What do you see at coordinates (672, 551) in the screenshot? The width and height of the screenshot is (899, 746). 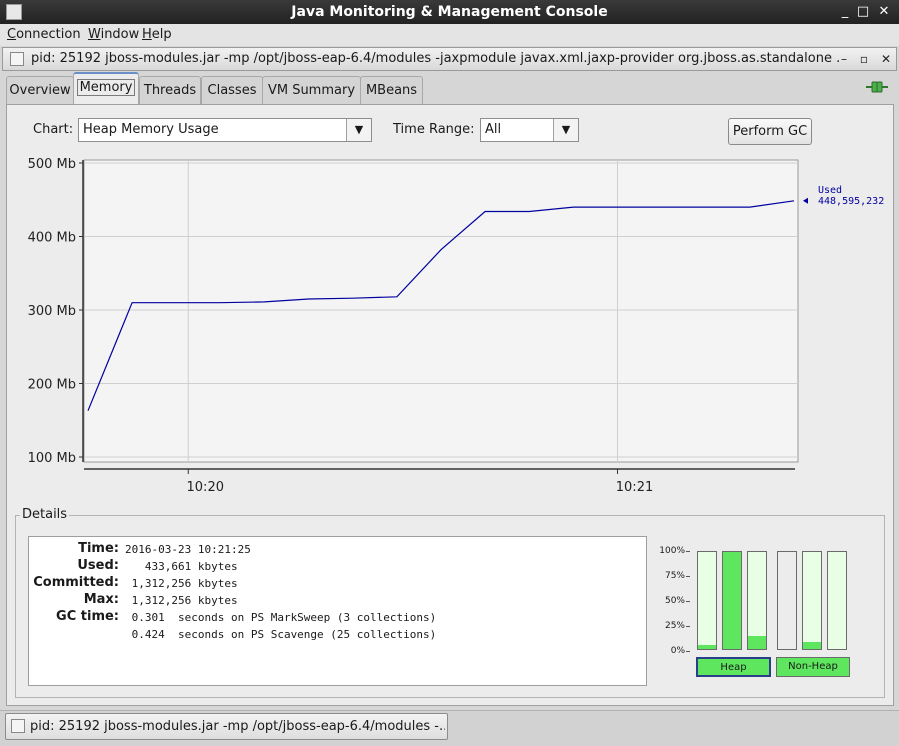 I see `pct-label-100: 100%` at bounding box center [672, 551].